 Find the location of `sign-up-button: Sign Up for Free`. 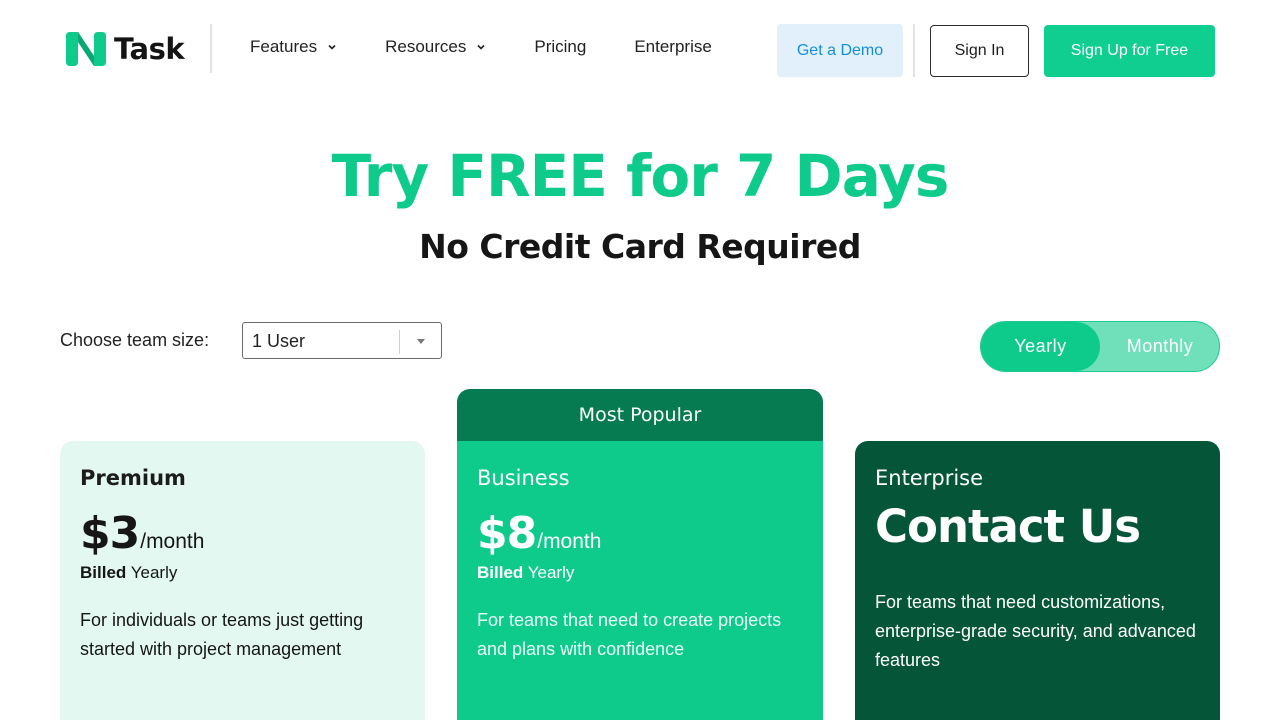

sign-up-button: Sign Up for Free is located at coordinates (1129, 51).